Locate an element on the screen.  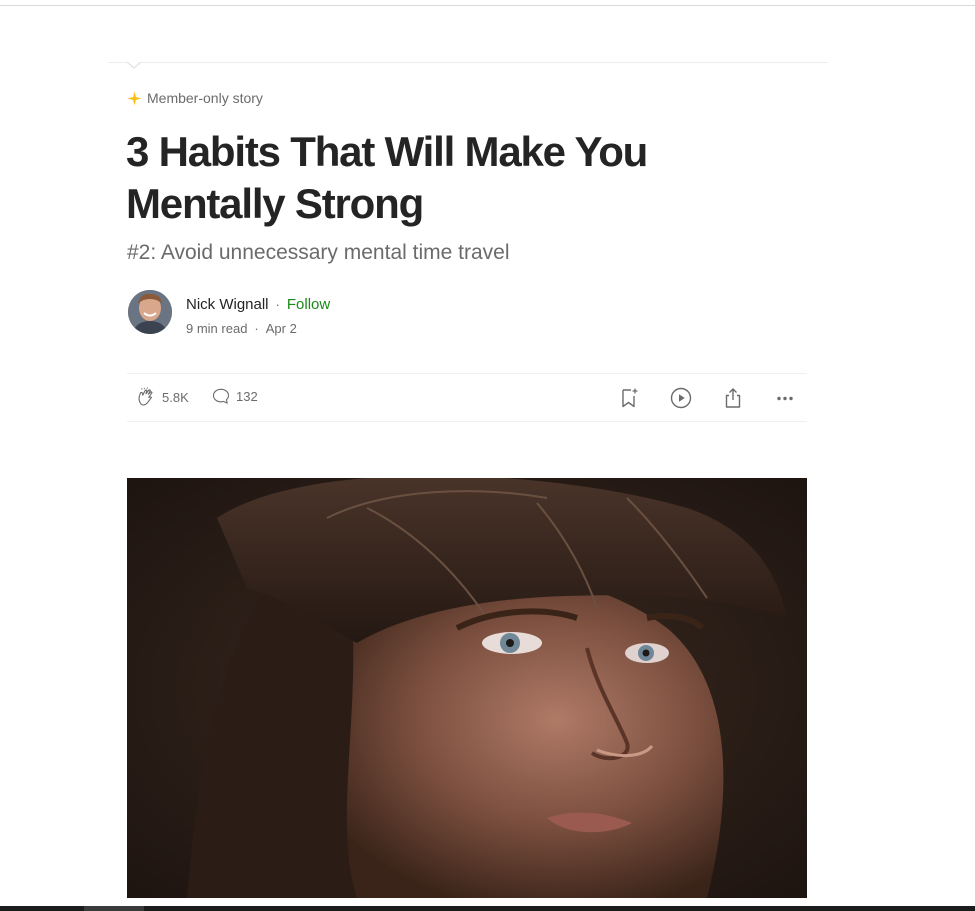
read-time: 9 min read is located at coordinates (217, 328).